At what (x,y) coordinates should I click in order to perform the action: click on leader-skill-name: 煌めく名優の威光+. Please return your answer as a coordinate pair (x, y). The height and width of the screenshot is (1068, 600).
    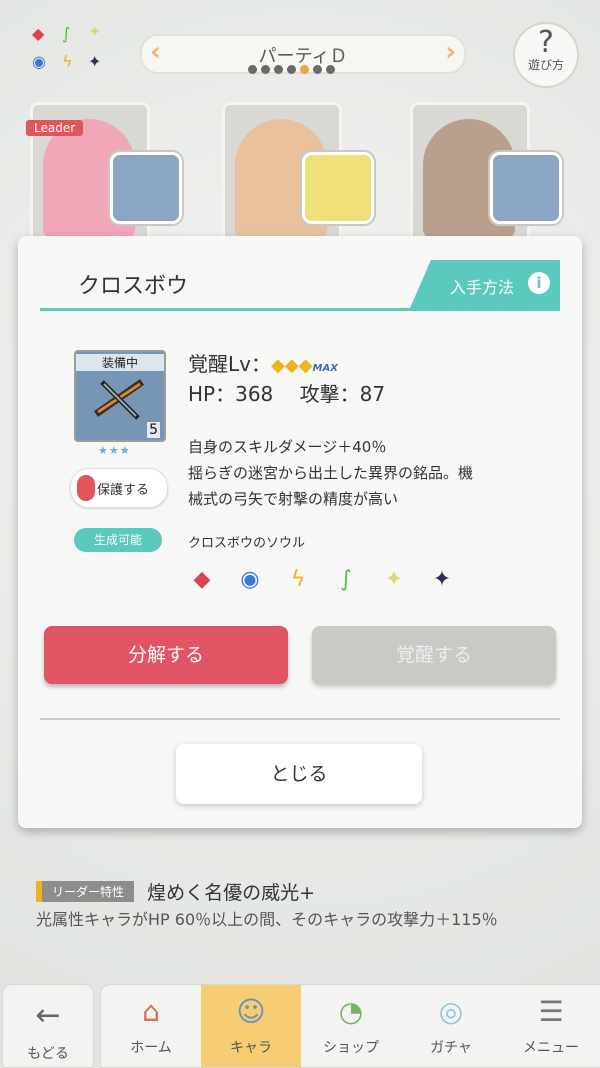
    Looking at the image, I should click on (231, 893).